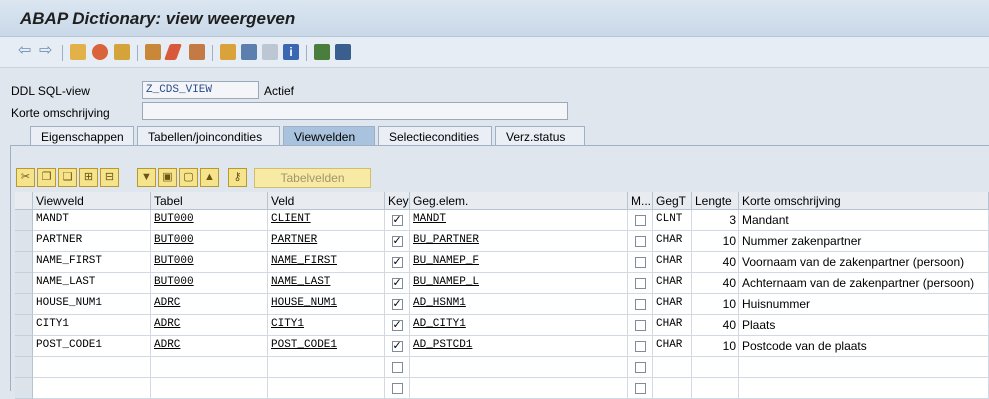 The width and height of the screenshot is (989, 399). What do you see at coordinates (92, 346) in the screenshot?
I see `cell-viewveld: POST_CODE1` at bounding box center [92, 346].